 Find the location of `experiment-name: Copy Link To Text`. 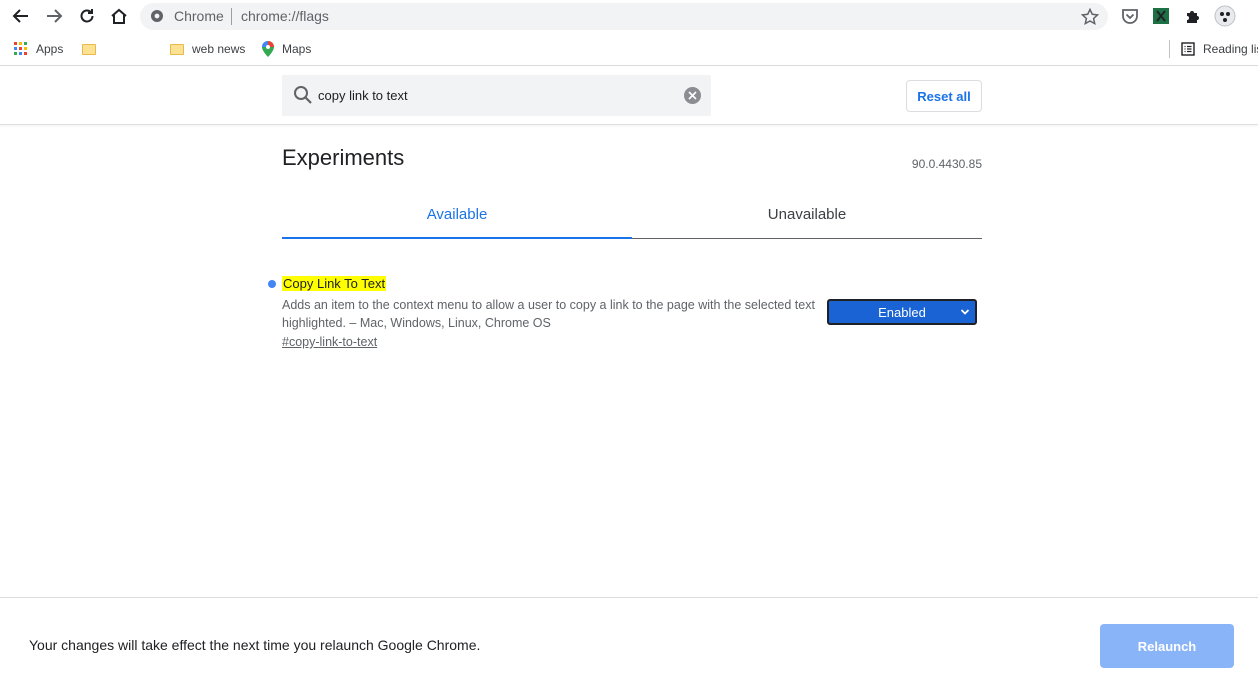

experiment-name: Copy Link To Text is located at coordinates (334, 283).